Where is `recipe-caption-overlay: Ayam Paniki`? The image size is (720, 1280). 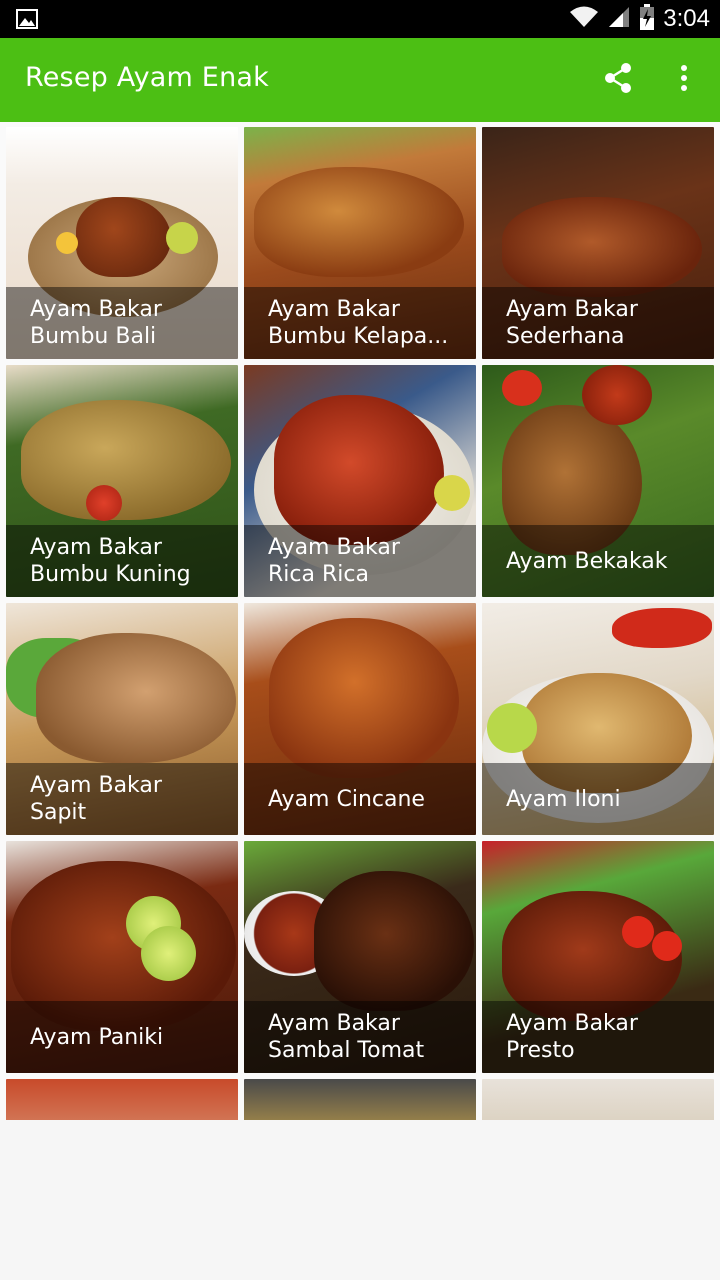 recipe-caption-overlay: Ayam Paniki is located at coordinates (122, 1037).